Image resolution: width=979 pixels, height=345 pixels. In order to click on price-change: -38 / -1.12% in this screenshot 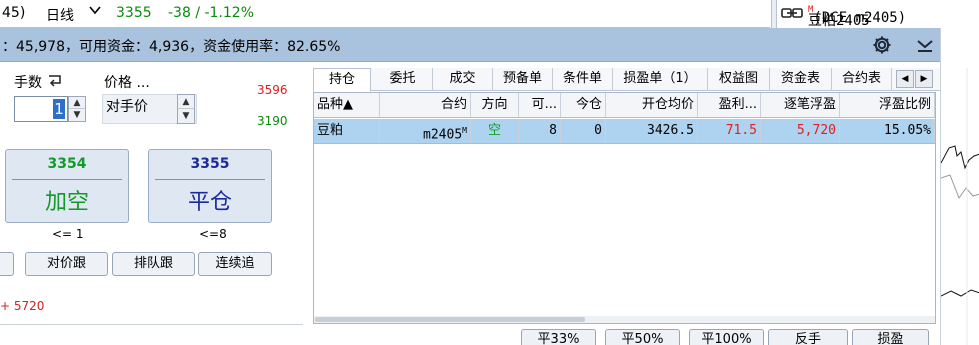, I will do `click(211, 13)`.